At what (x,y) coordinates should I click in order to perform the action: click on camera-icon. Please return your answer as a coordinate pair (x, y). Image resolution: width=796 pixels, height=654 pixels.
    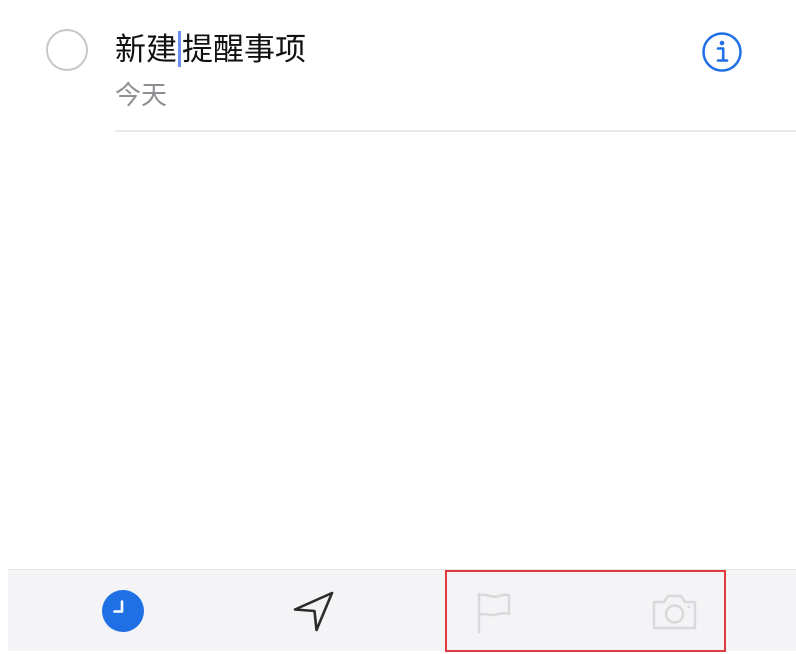
    Looking at the image, I should click on (674, 612).